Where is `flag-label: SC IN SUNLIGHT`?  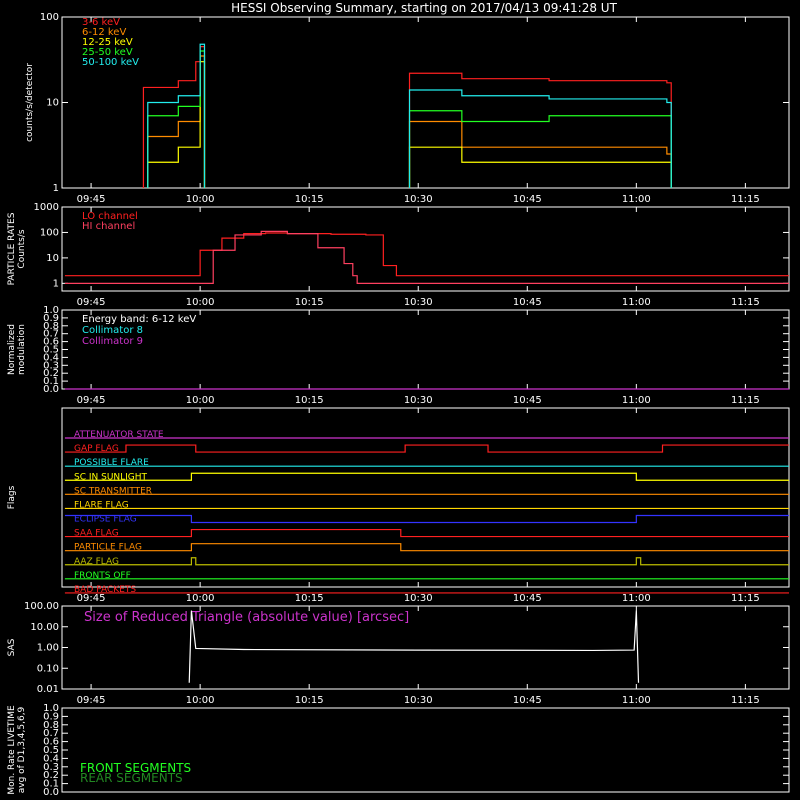
flag-label: SC IN SUNLIGHT is located at coordinates (111, 477).